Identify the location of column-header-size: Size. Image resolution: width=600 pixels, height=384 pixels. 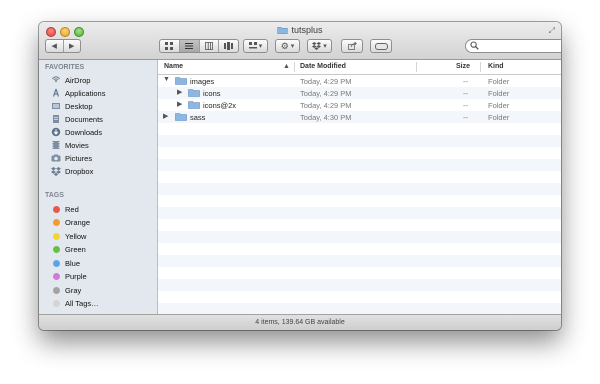
(463, 66).